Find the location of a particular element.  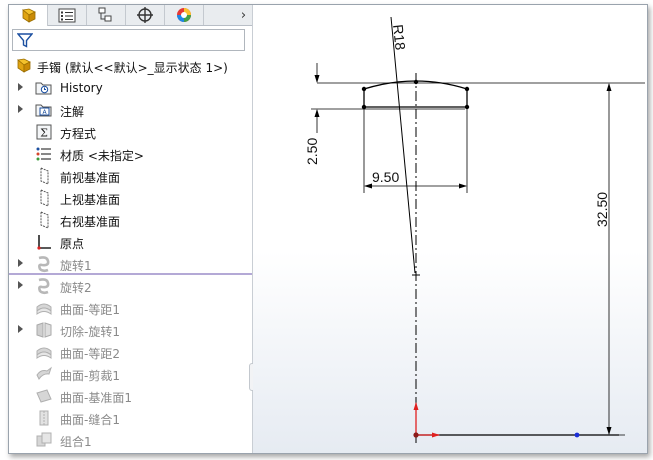

radius-leader is located at coordinates (403, 145).